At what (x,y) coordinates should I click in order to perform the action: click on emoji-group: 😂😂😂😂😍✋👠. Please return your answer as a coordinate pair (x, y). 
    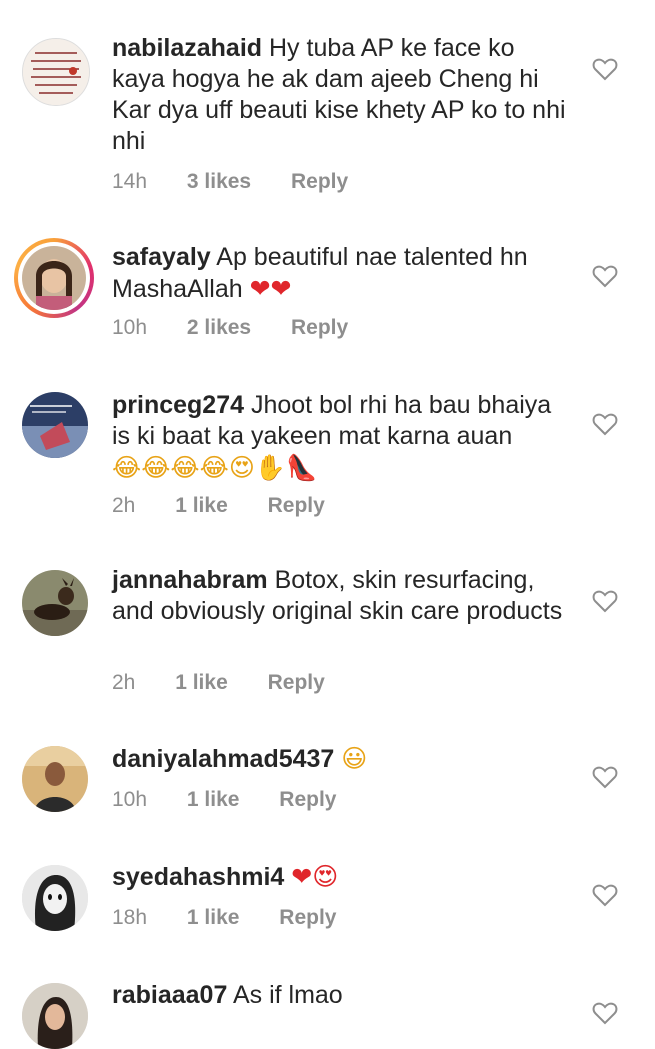
    Looking at the image, I should click on (215, 467).